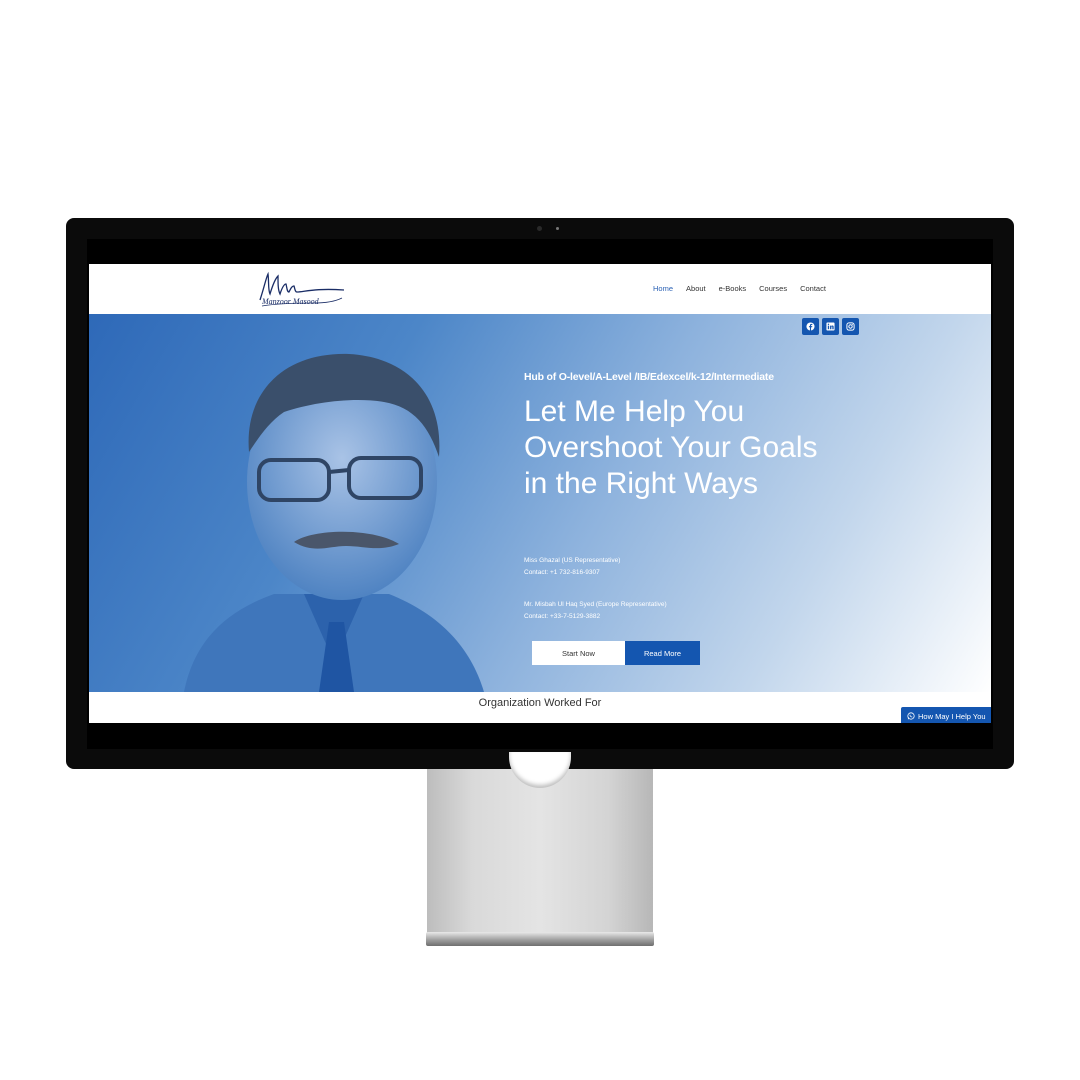 The height and width of the screenshot is (1080, 1080). I want to click on linkedin-icon, so click(830, 326).